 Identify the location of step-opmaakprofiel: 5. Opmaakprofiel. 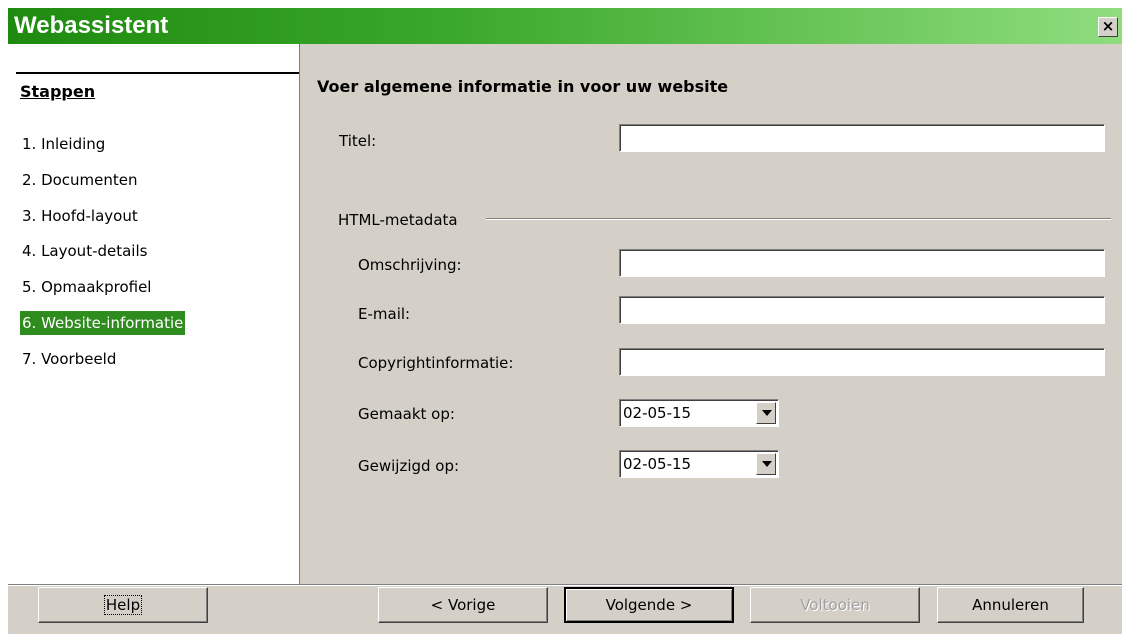
(86, 287).